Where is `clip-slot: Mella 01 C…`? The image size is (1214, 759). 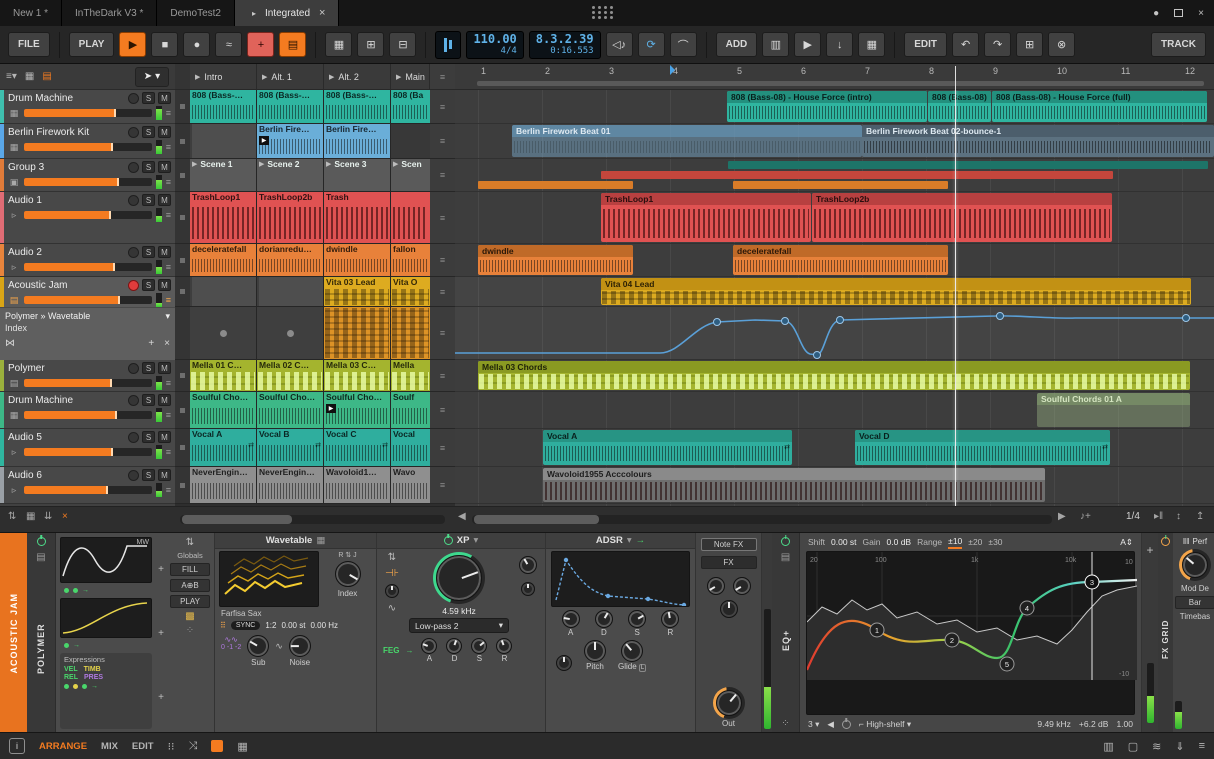
clip-slot: Mella 01 C… is located at coordinates (223, 375).